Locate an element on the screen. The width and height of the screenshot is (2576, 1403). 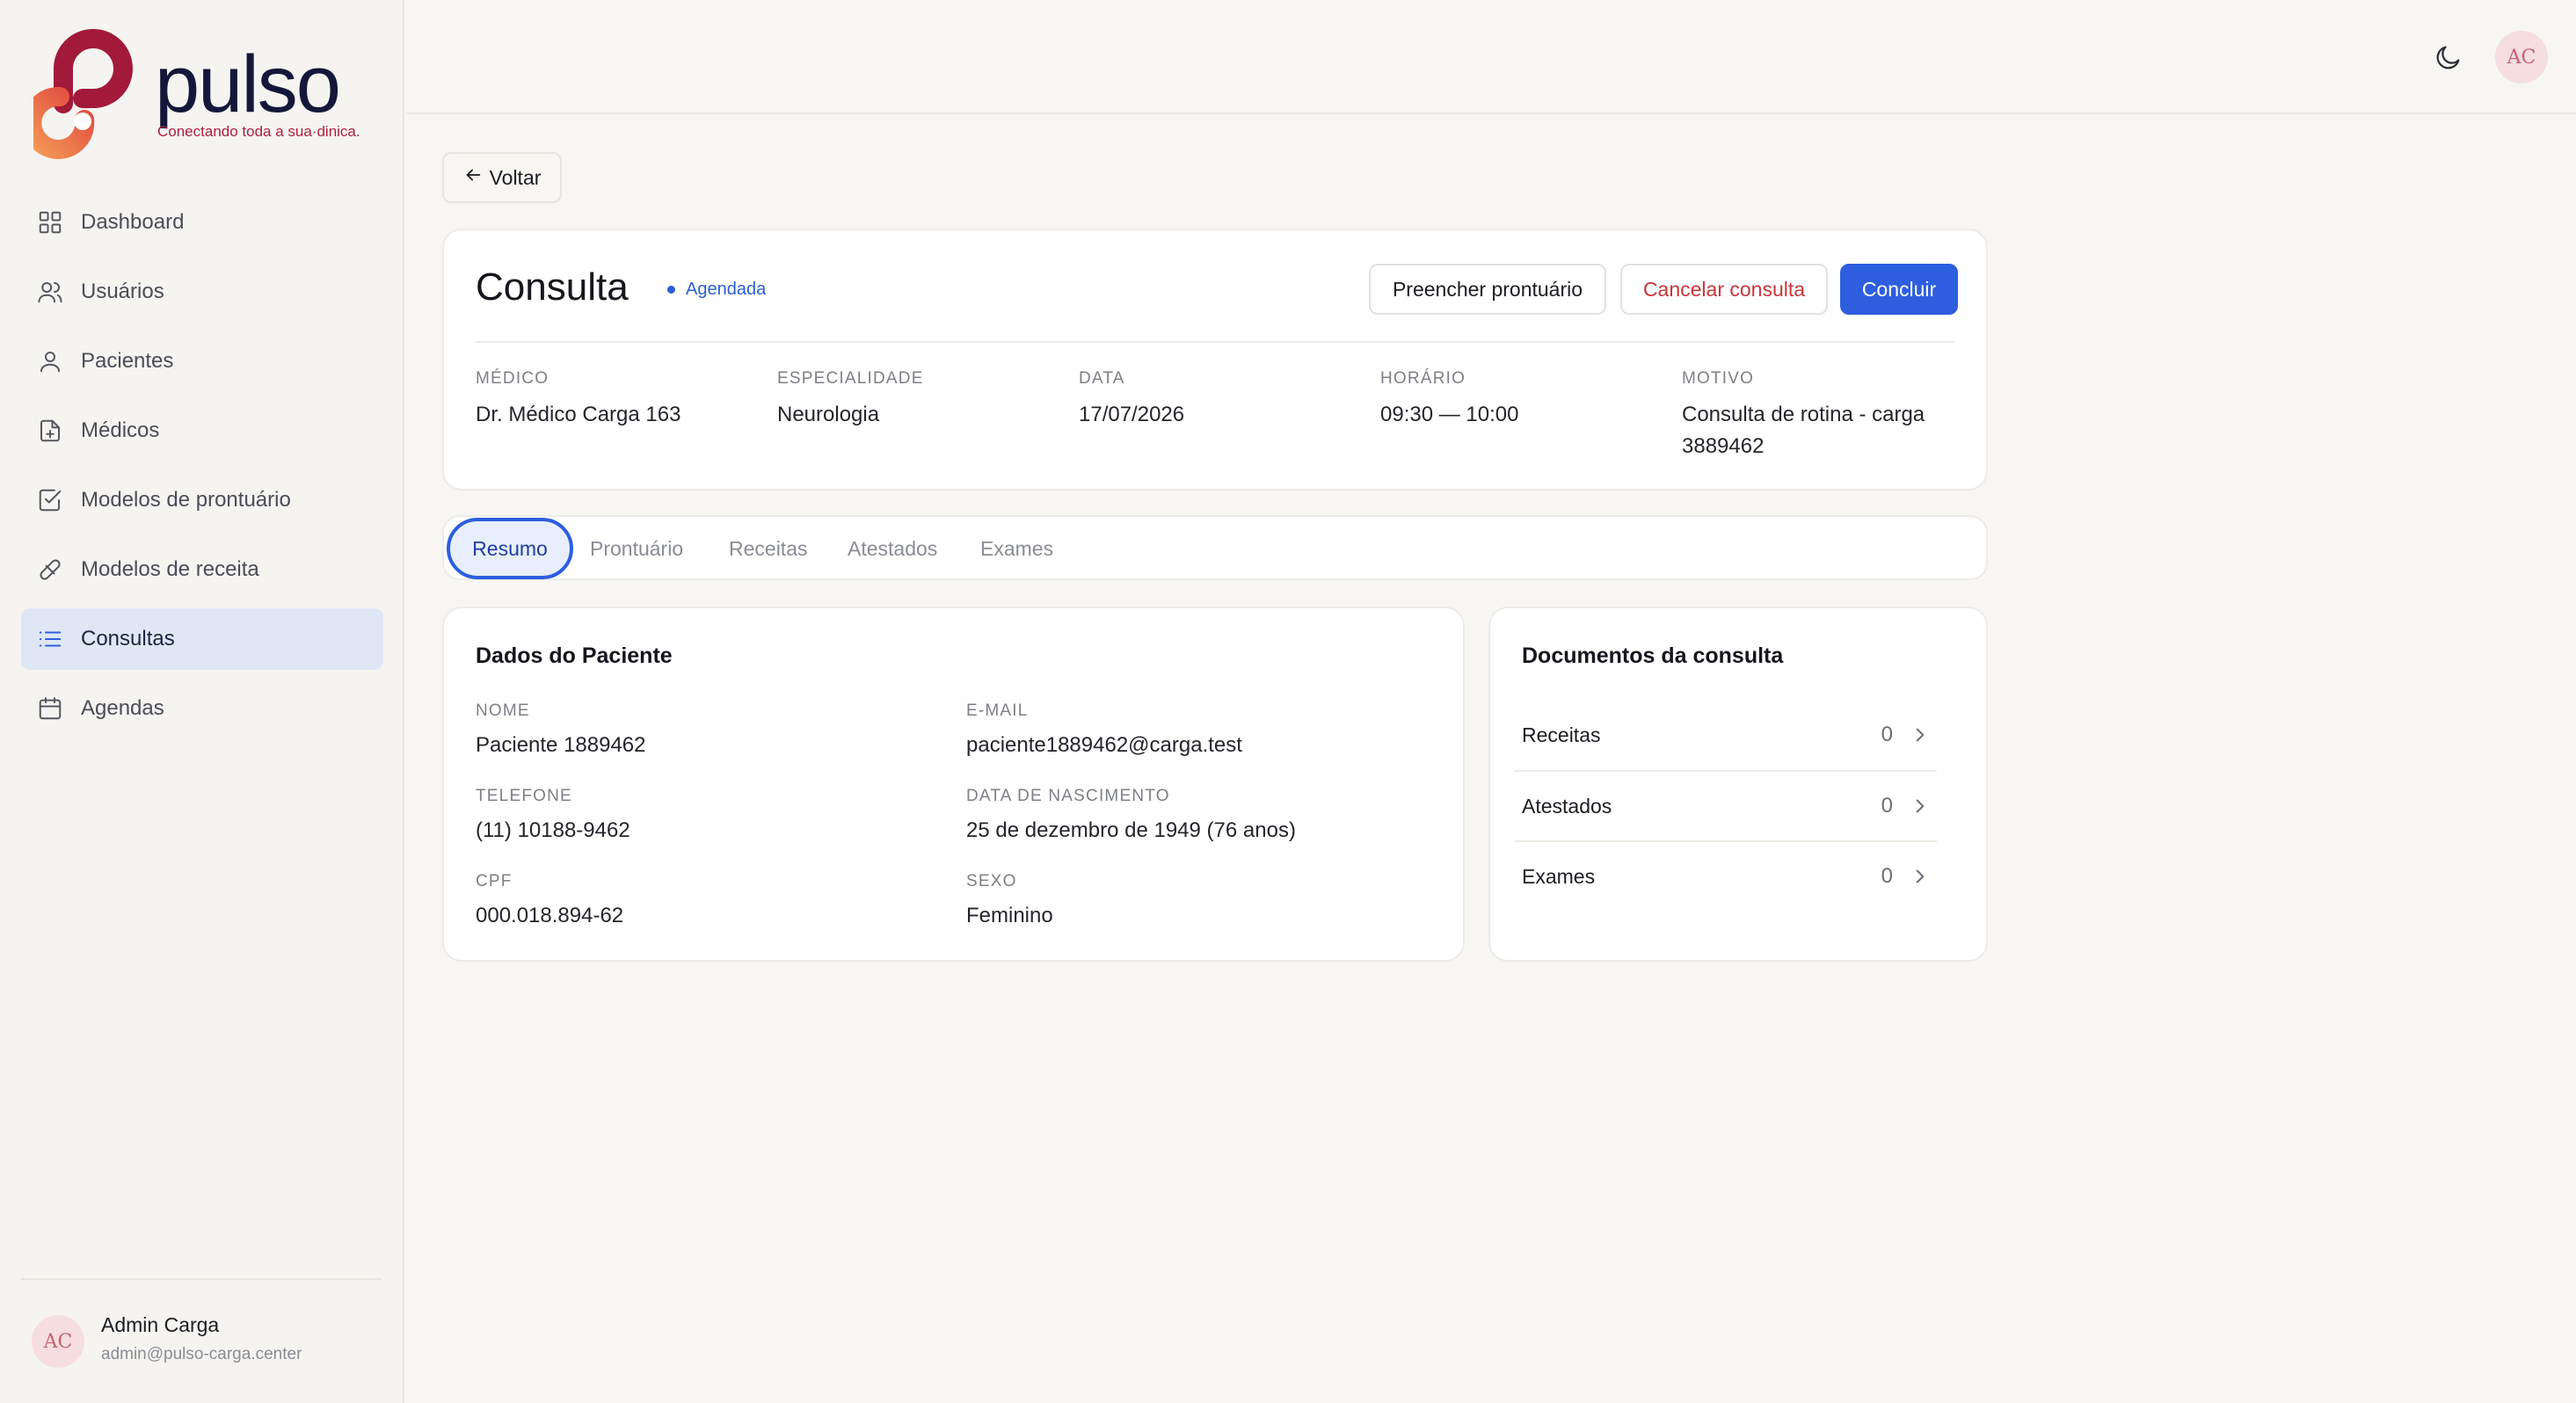
info-label: MOTIVO is located at coordinates (1718, 378).